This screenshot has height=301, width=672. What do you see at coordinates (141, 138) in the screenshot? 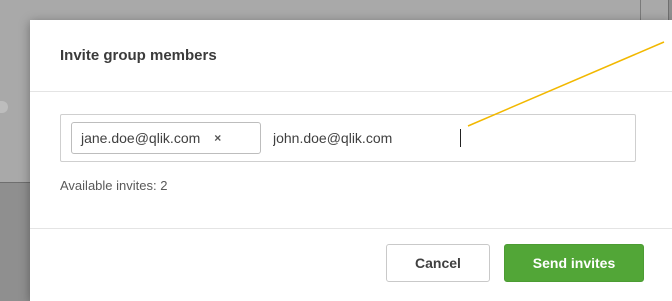
I see `email-chip-label: jane.doe@qlik.com` at bounding box center [141, 138].